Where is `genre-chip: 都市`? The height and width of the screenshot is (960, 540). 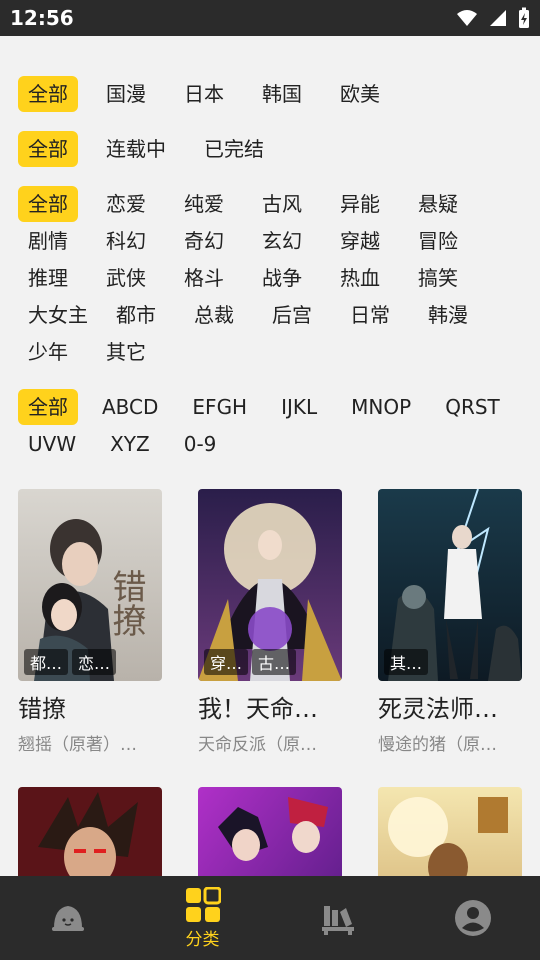 genre-chip: 都市 is located at coordinates (136, 315).